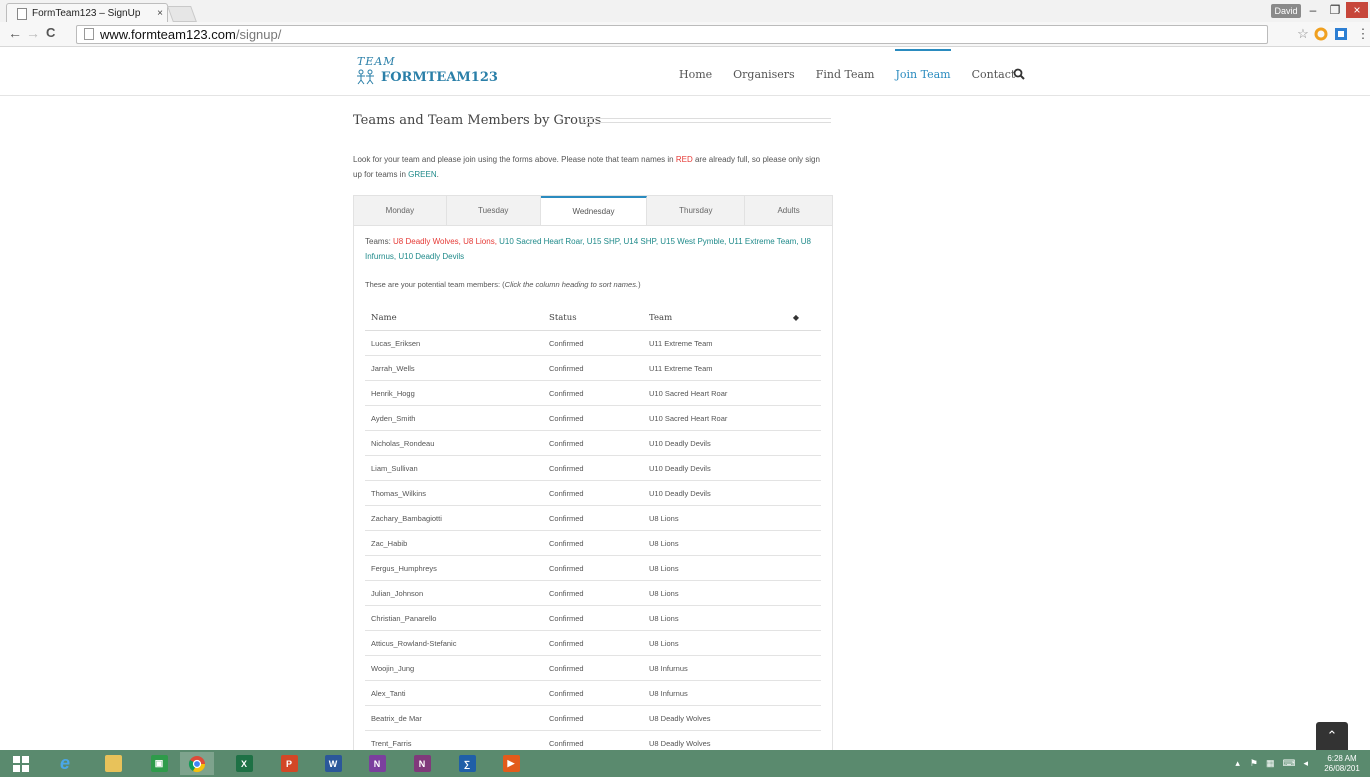 This screenshot has height=777, width=1370. I want to click on chrome-icon, so click(197, 763).